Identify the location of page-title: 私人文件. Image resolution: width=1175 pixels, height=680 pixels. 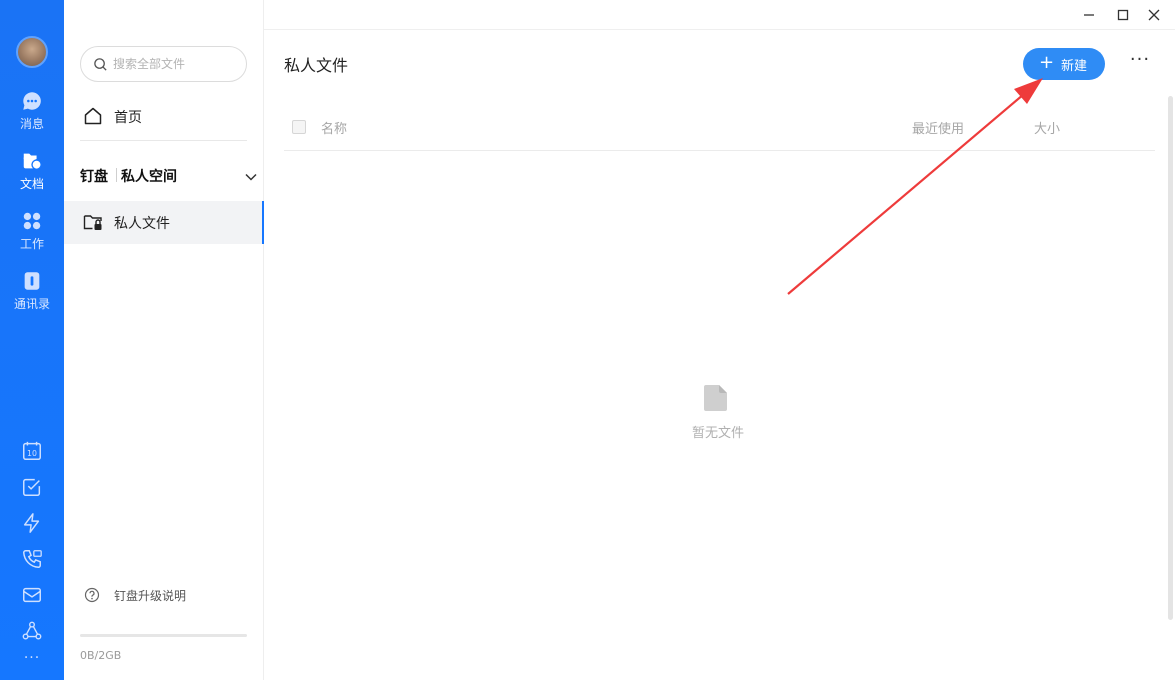
(316, 65).